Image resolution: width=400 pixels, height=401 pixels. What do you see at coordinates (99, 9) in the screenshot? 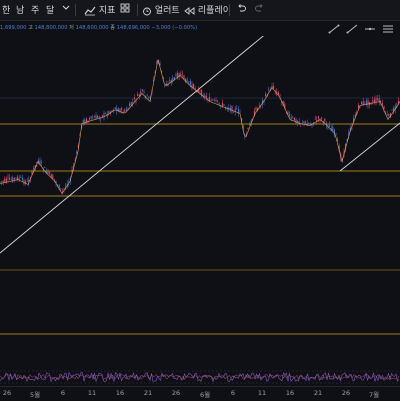
I see `indicator-button: 지표` at bounding box center [99, 9].